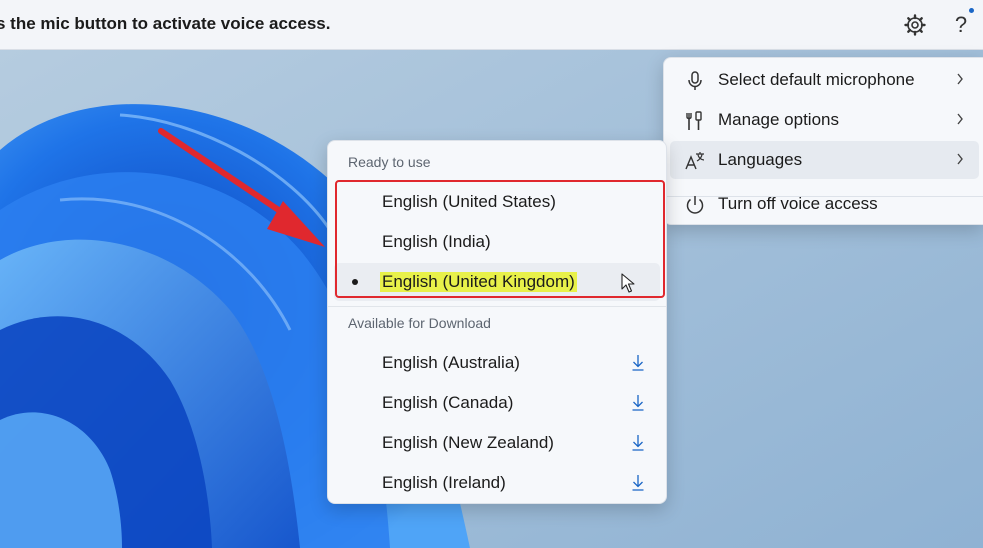 The height and width of the screenshot is (548, 983). Describe the element at coordinates (497, 306) in the screenshot. I see `section-divider` at that location.